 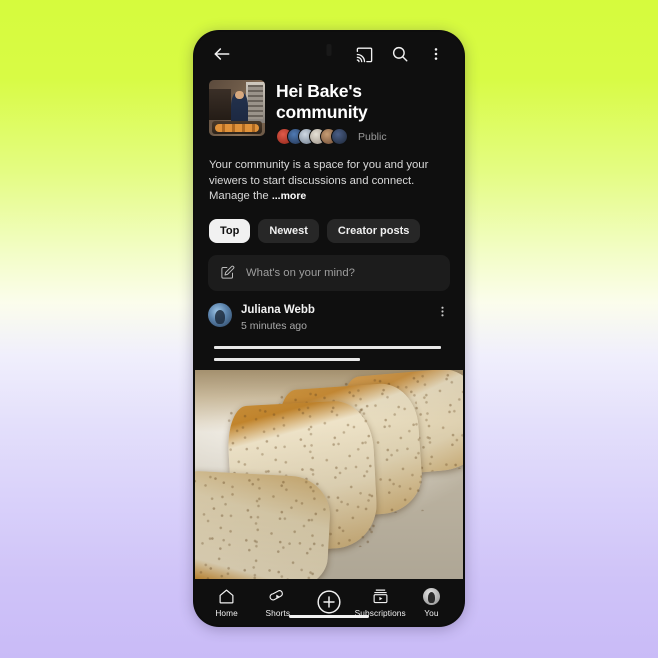 What do you see at coordinates (220, 314) in the screenshot?
I see `avatar` at bounding box center [220, 314].